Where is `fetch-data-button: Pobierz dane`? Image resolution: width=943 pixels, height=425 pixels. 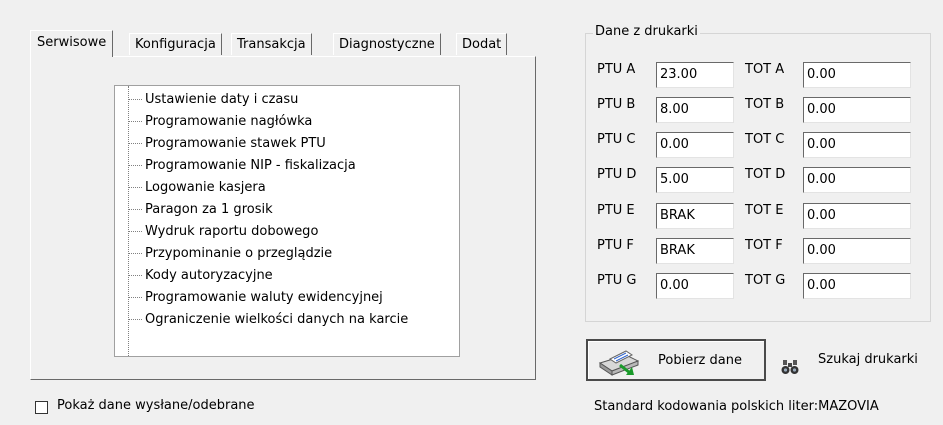 fetch-data-button: Pobierz dane is located at coordinates (676, 360).